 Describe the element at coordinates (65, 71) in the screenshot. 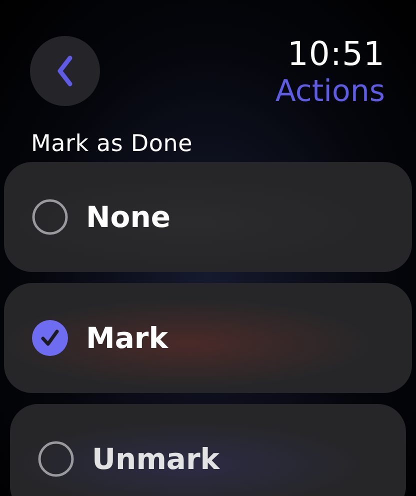

I see `back-icon` at that location.